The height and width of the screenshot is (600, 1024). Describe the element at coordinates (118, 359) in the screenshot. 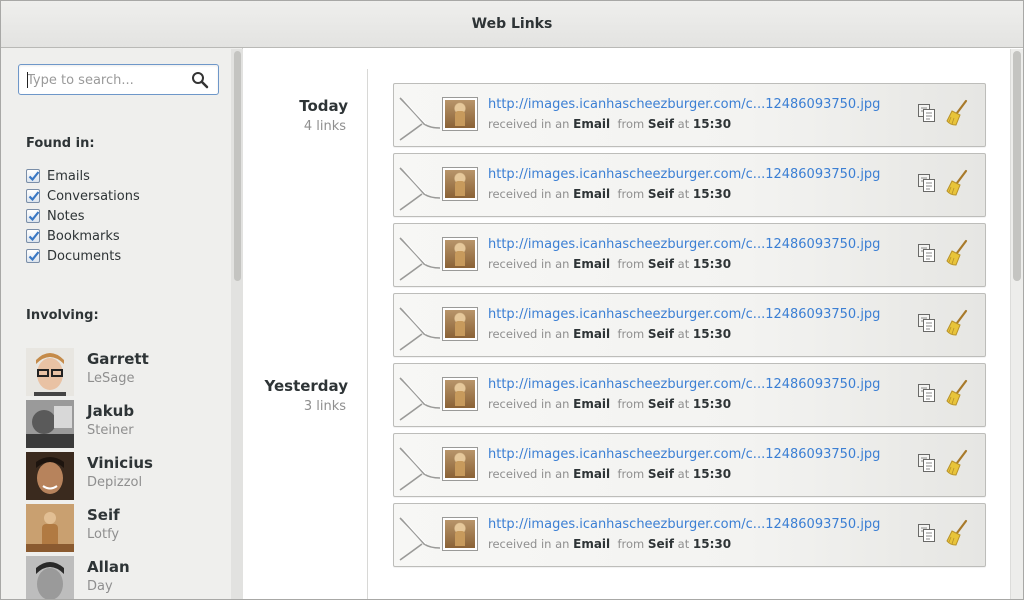

I see `person-first-name: Garrett` at that location.